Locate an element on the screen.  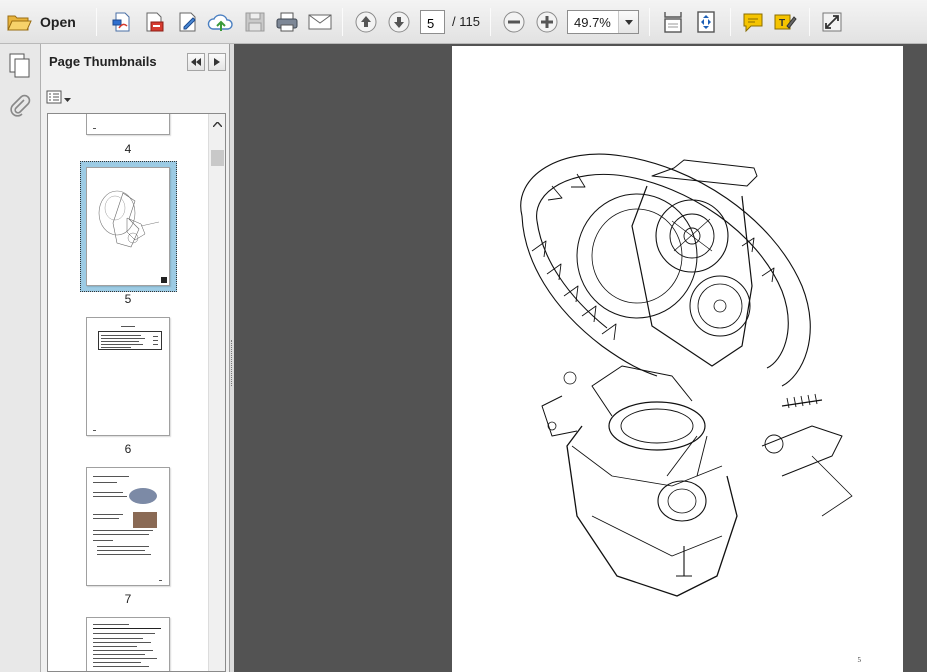
edit-pencil-icon is located at coordinates (188, 22).